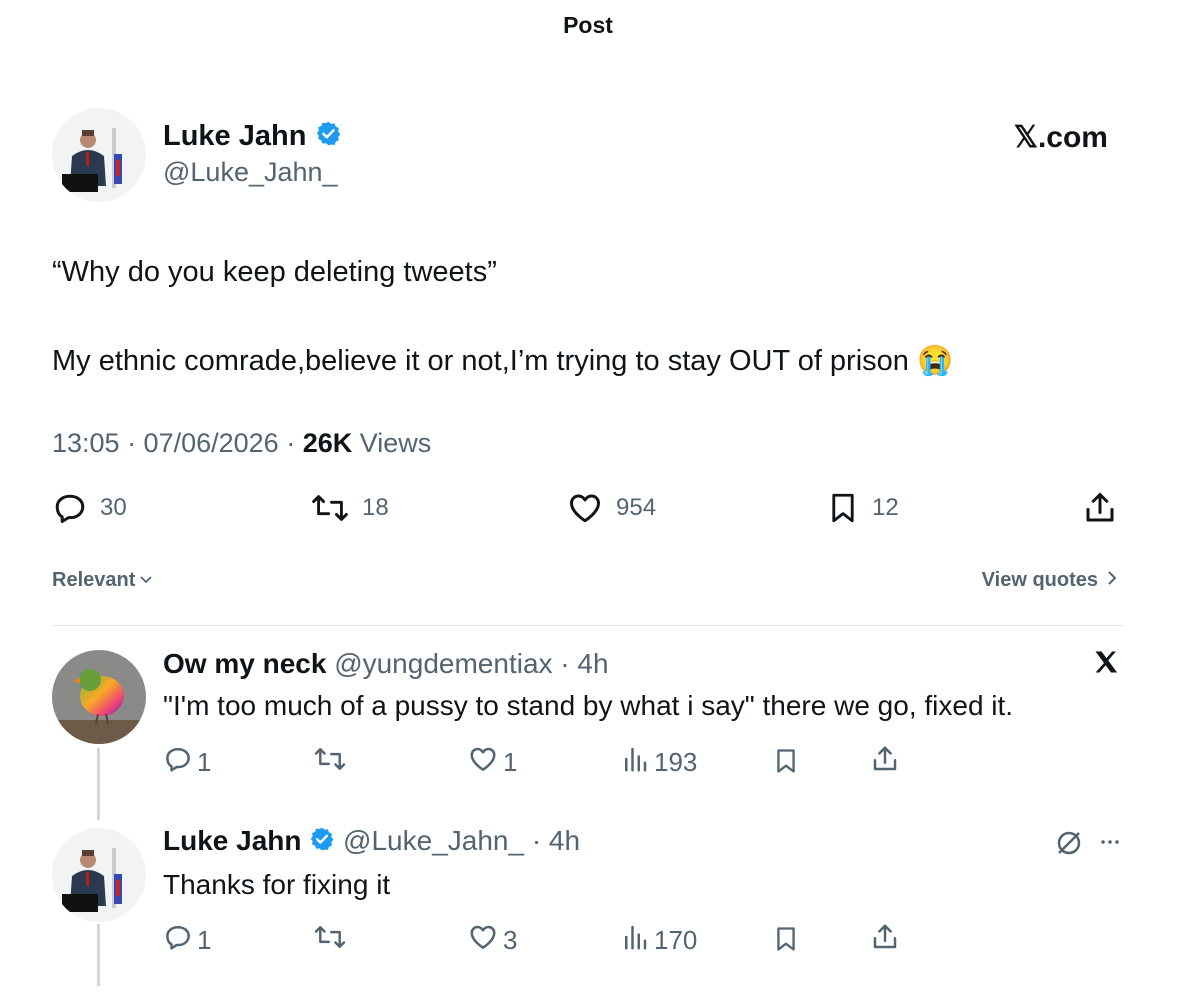 This screenshot has width=1200, height=996. Describe the element at coordinates (244, 663) in the screenshot. I see `reply-author-name: Ow my neck` at that location.